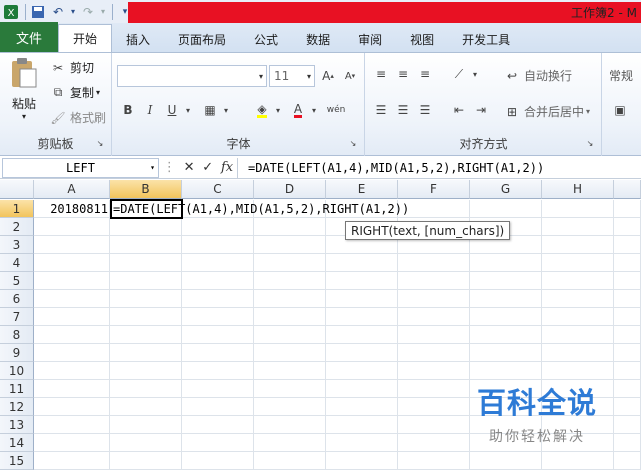  Describe the element at coordinates (590, 143) in the screenshot. I see `dialog-launcher-icon: ↘` at that location.